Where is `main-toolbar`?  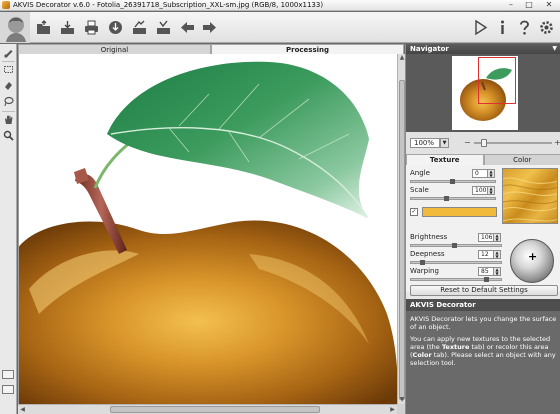
main-toolbar is located at coordinates (280, 27).